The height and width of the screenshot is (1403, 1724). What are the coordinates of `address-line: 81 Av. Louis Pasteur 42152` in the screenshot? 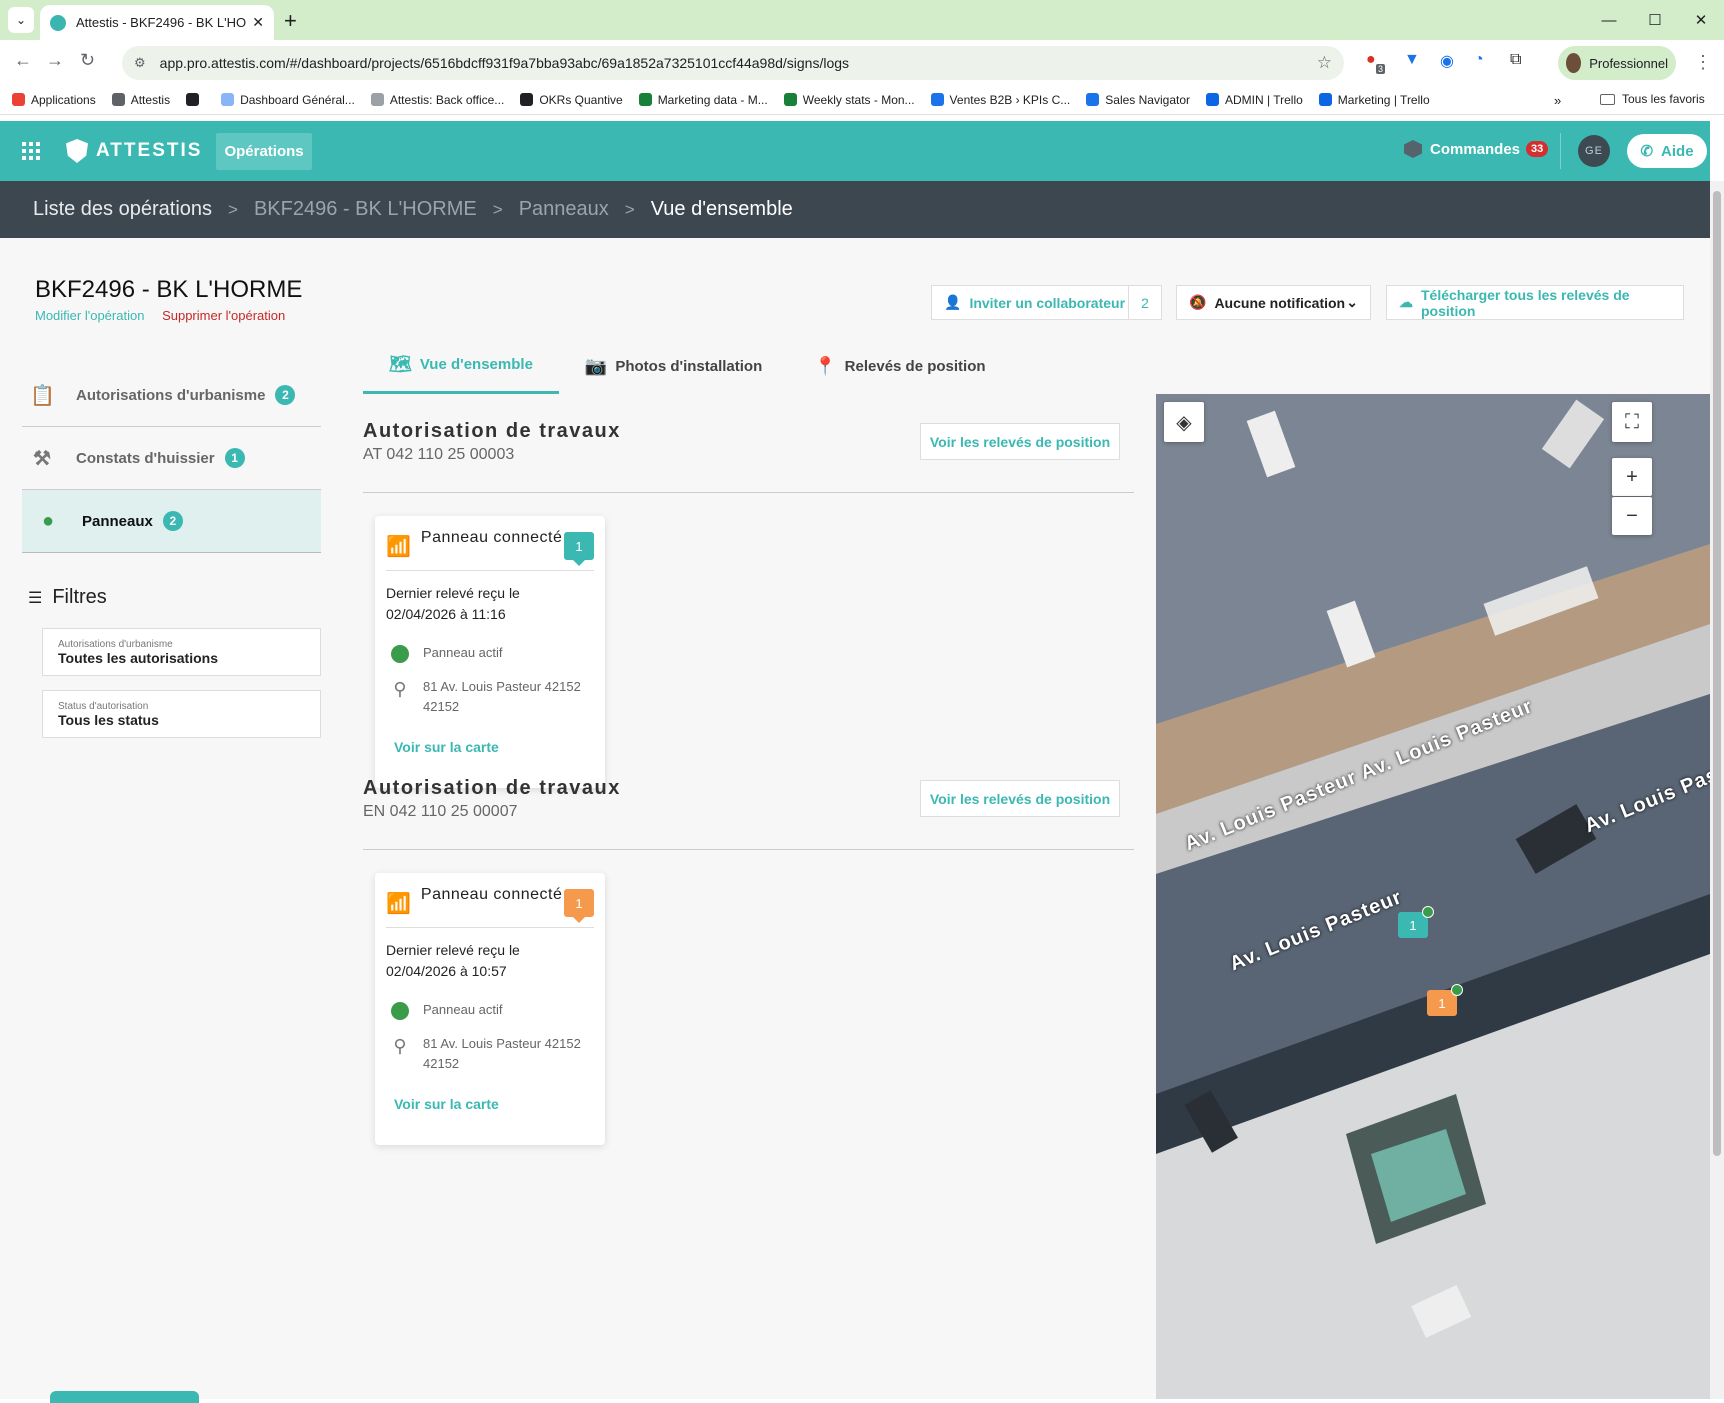 It's located at (502, 1043).